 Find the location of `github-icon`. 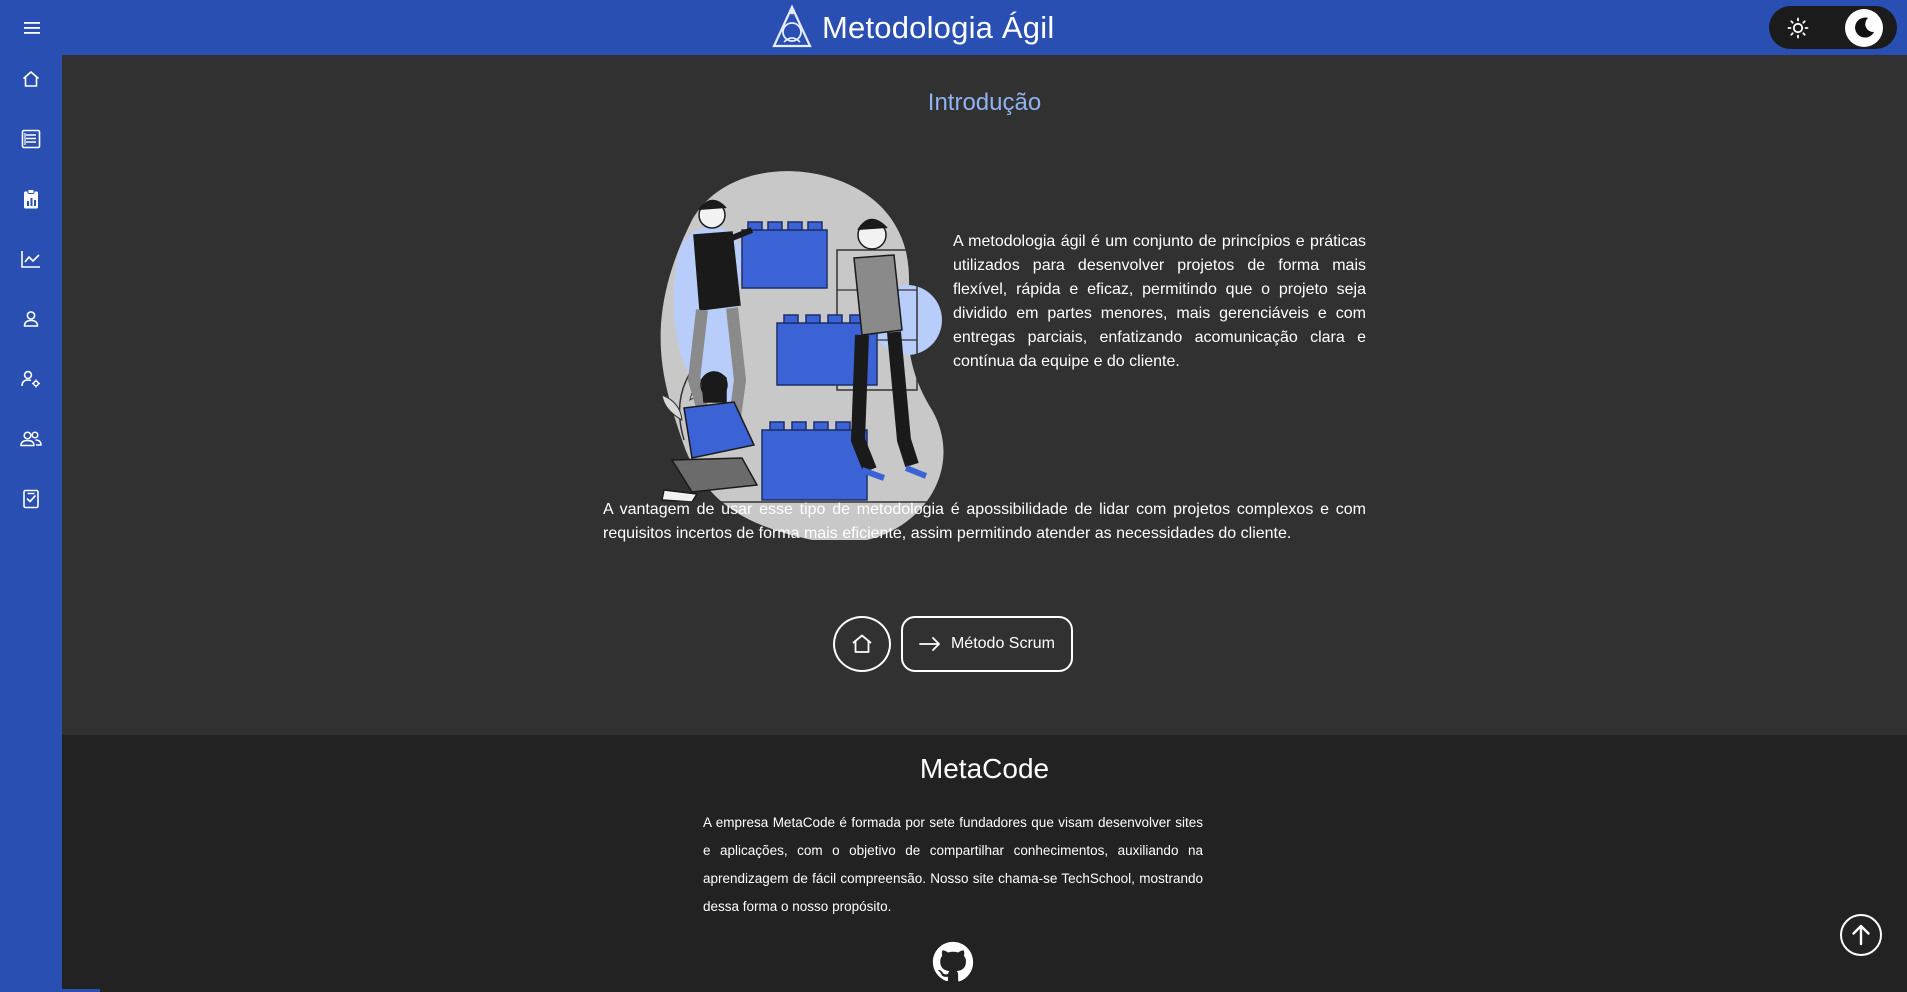

github-icon is located at coordinates (953, 961).